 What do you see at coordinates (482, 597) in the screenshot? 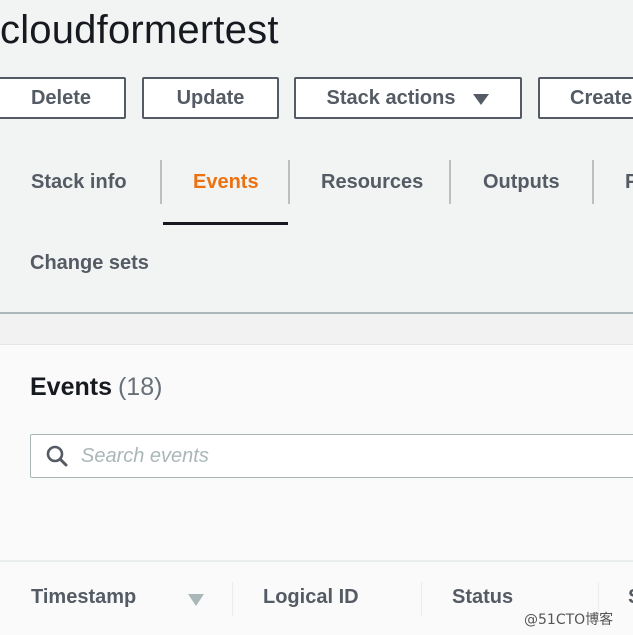
I see `column-header-status: Status` at bounding box center [482, 597].